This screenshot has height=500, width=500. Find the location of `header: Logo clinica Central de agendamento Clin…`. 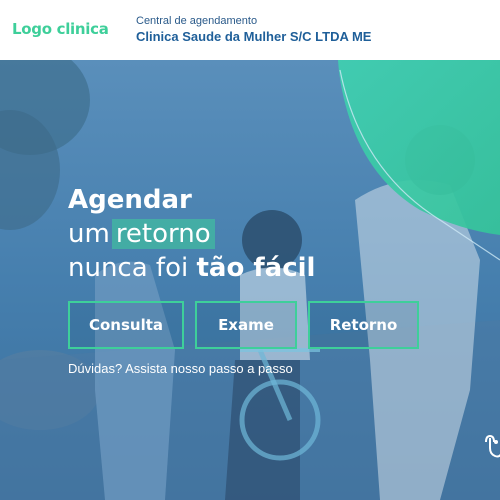

header: Logo clinica Central de agendamento Clin… is located at coordinates (250, 30).